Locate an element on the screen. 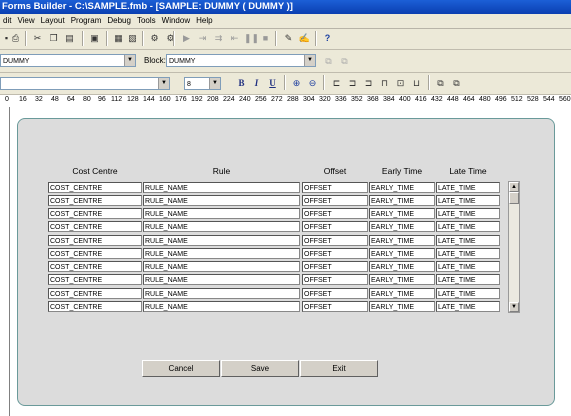 The height and width of the screenshot is (416, 571). underline-button: U is located at coordinates (272, 83).